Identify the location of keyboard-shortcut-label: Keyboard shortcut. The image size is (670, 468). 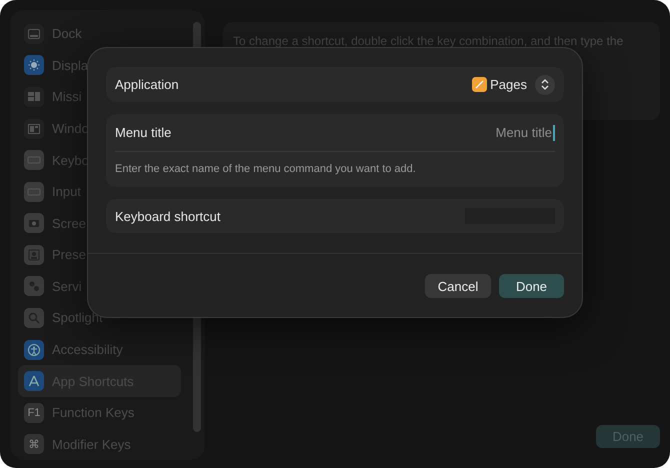
(168, 216).